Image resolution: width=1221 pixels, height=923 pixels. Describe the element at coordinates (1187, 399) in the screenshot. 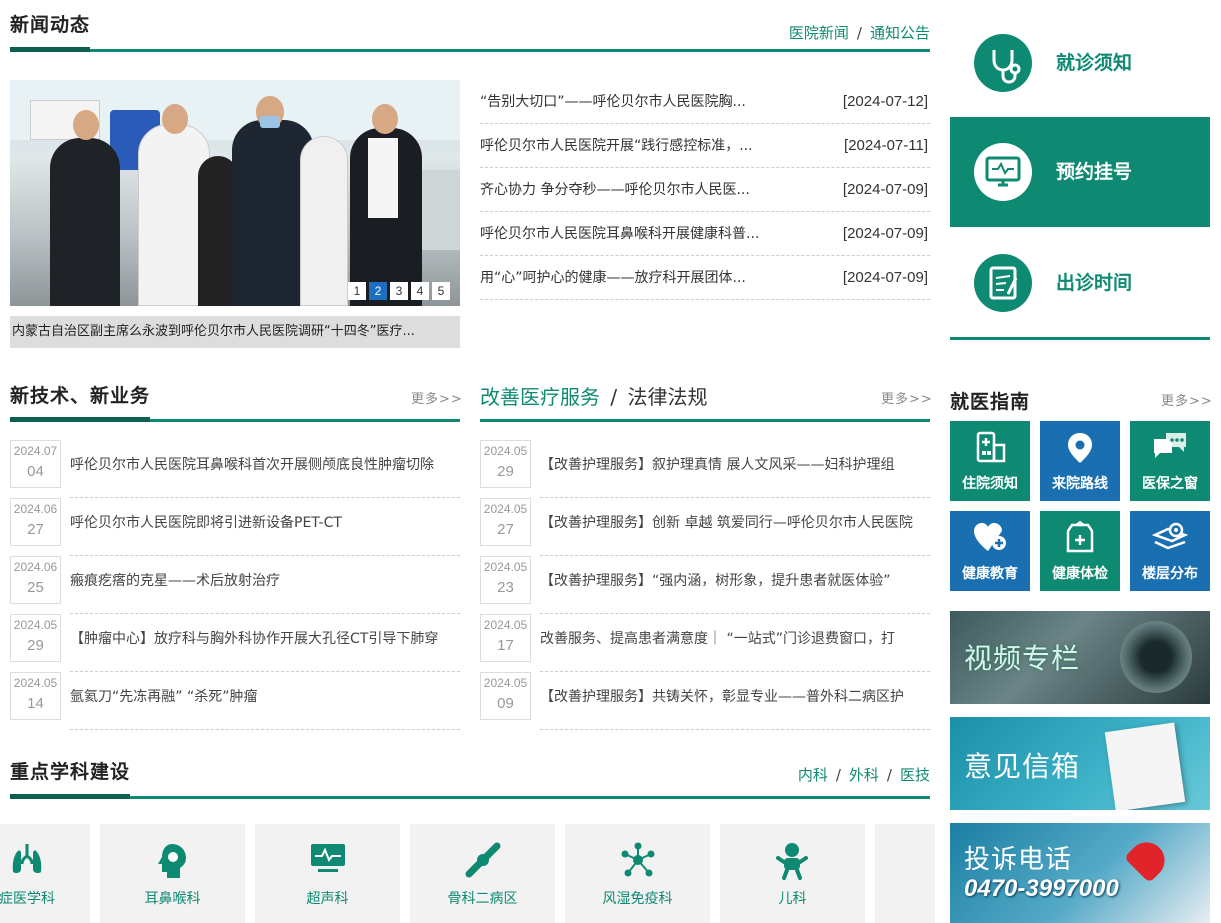

I see `guide-more-link: 更多>>` at that location.